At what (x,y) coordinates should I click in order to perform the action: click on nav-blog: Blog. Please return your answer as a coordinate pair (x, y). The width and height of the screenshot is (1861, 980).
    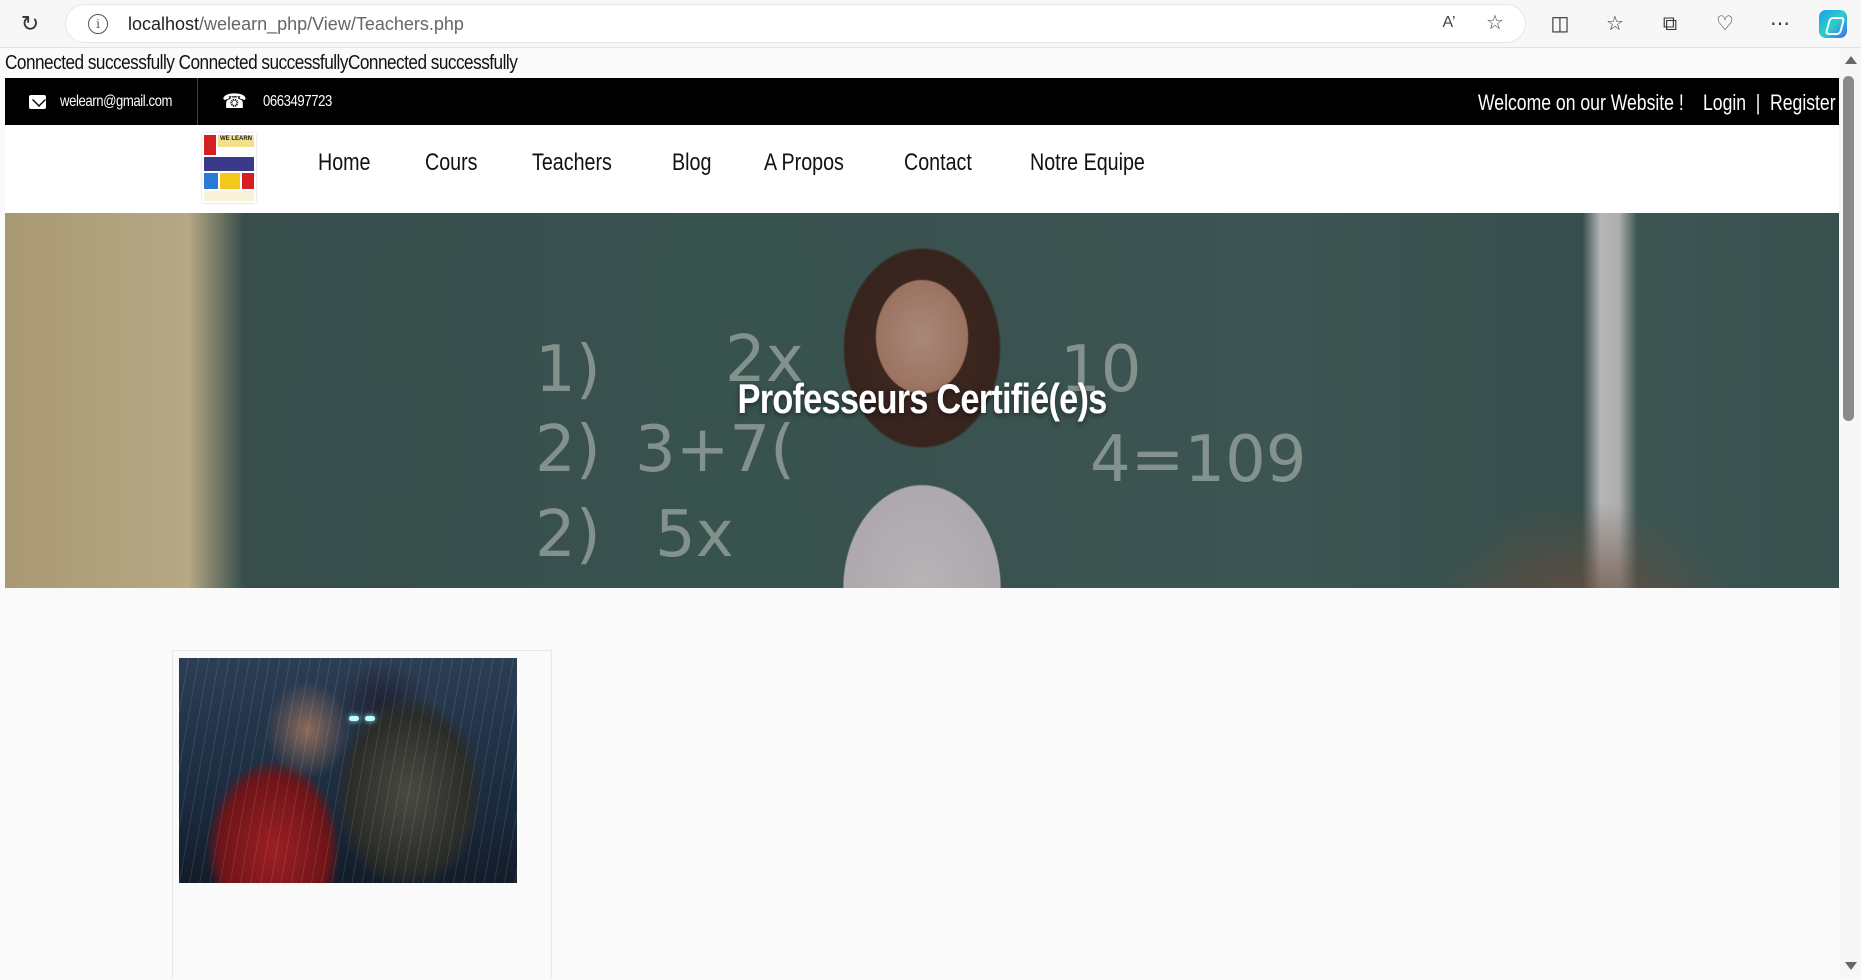
    Looking at the image, I should click on (691, 163).